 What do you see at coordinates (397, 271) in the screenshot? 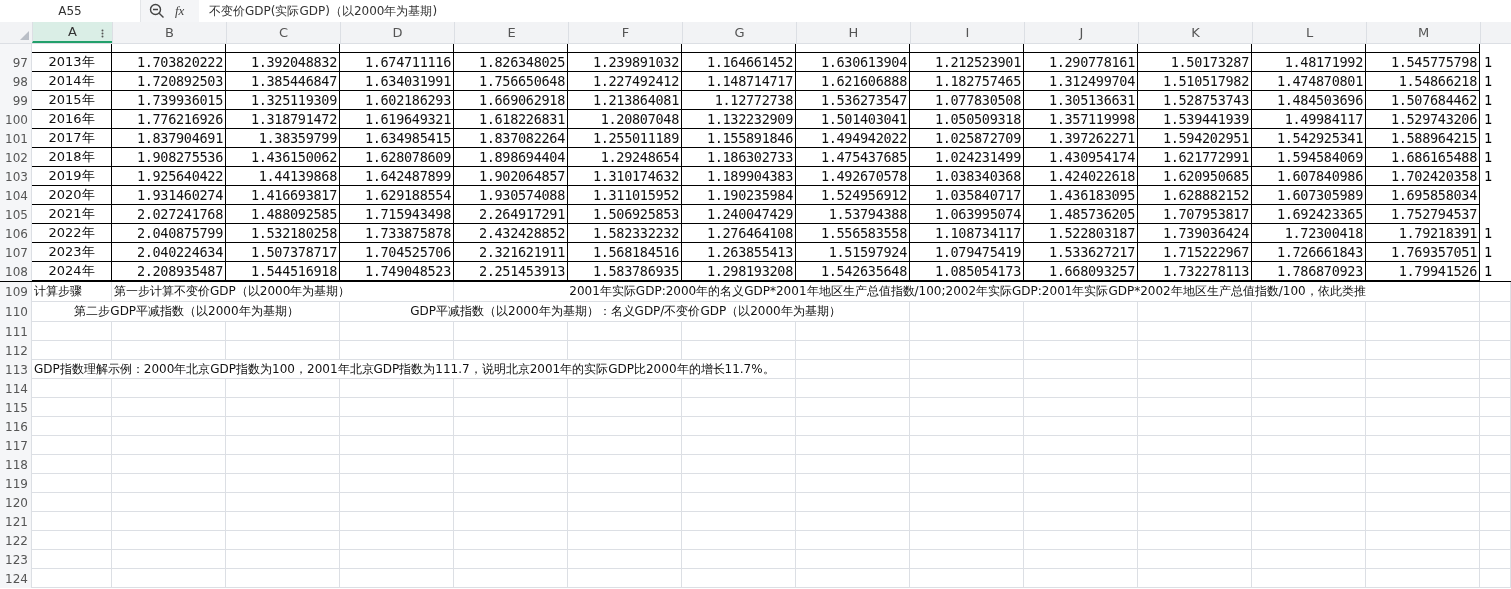
I see `table-cell: 1.749048523` at bounding box center [397, 271].